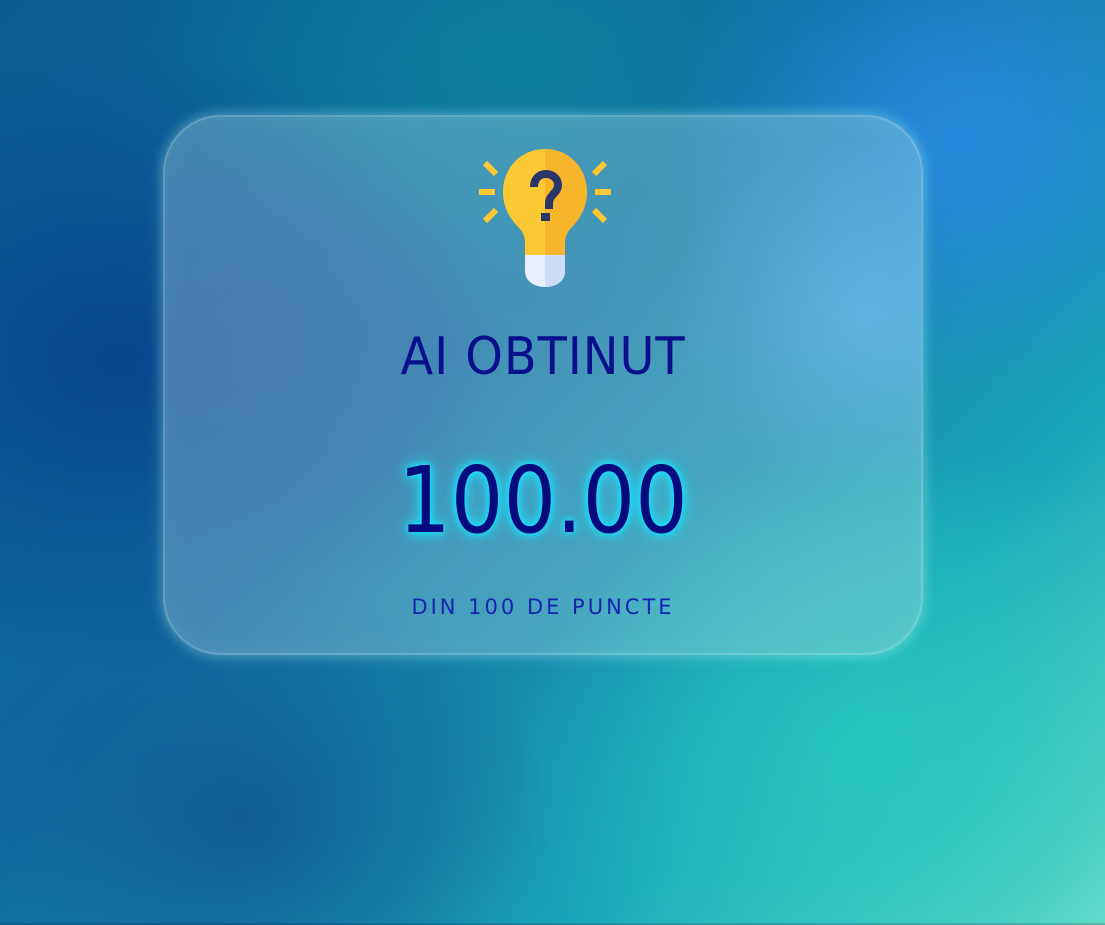 Image resolution: width=1105 pixels, height=925 pixels. I want to click on result-title: AI OBTINUT, so click(543, 357).